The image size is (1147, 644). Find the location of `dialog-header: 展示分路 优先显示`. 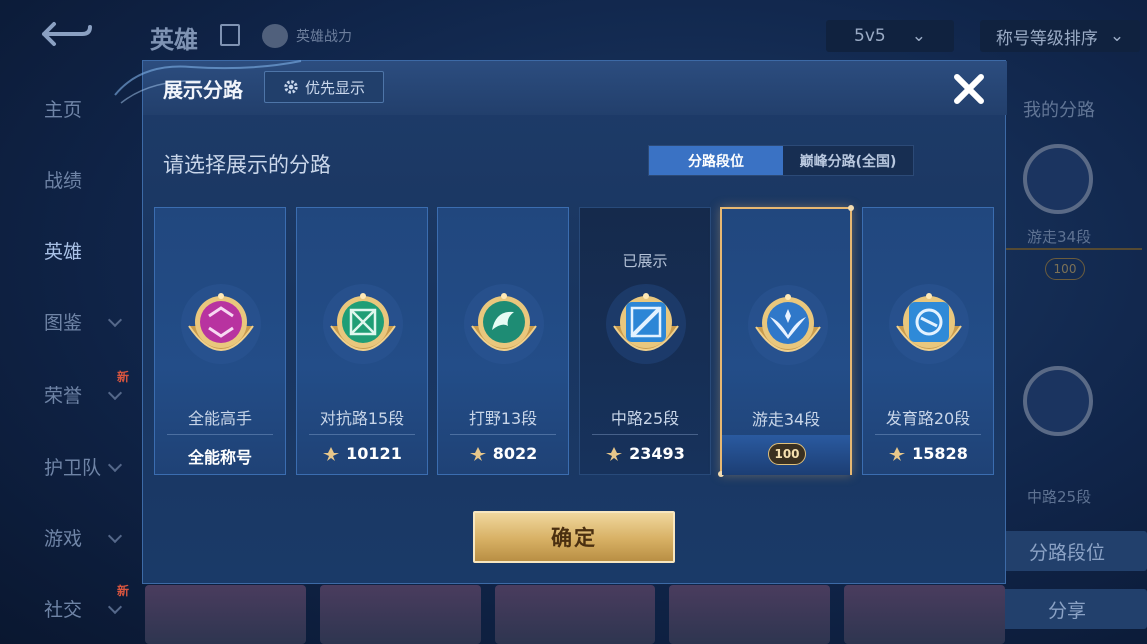

dialog-header: 展示分路 优先显示 is located at coordinates (560, 87).